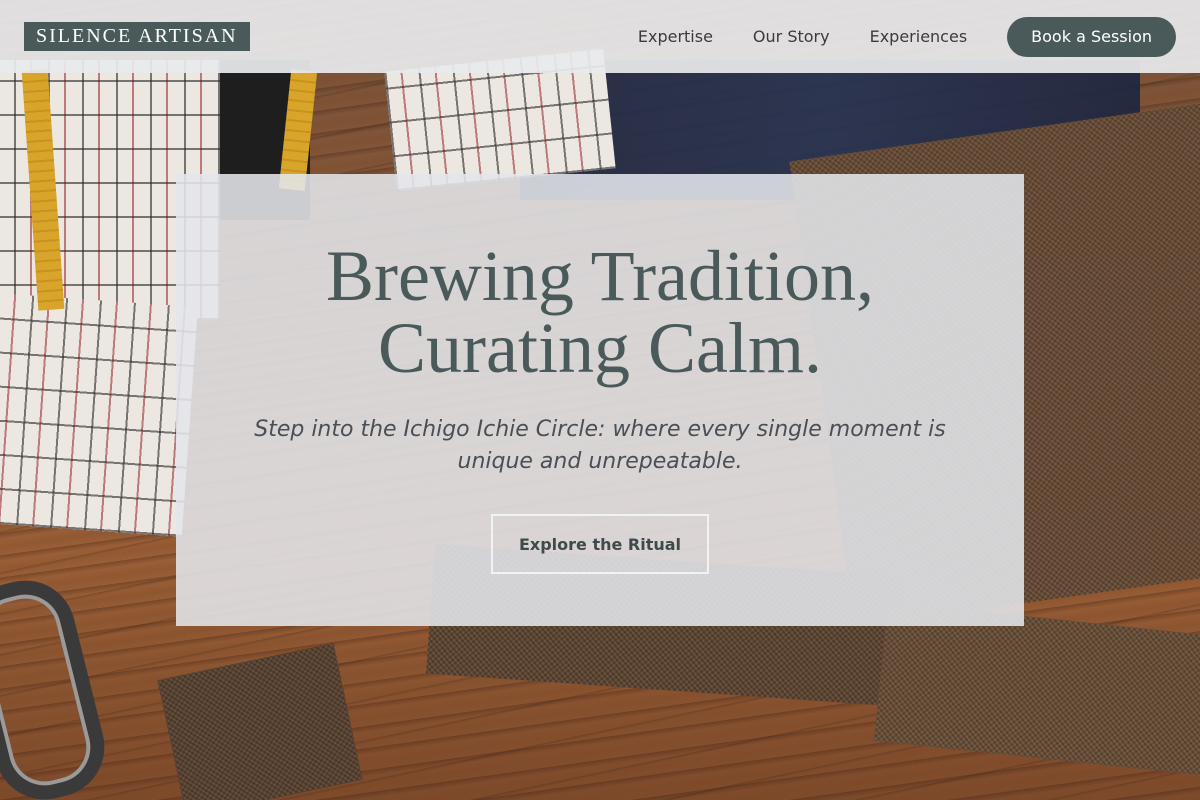 The width and height of the screenshot is (1200, 800). Describe the element at coordinates (791, 36) in the screenshot. I see `nav-link-our-story: Our Story` at that location.